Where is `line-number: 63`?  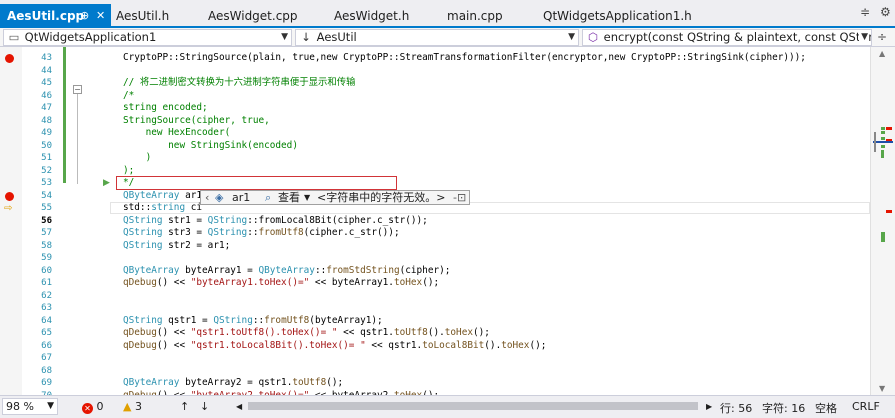
line-number: 63 is located at coordinates (46, 308).